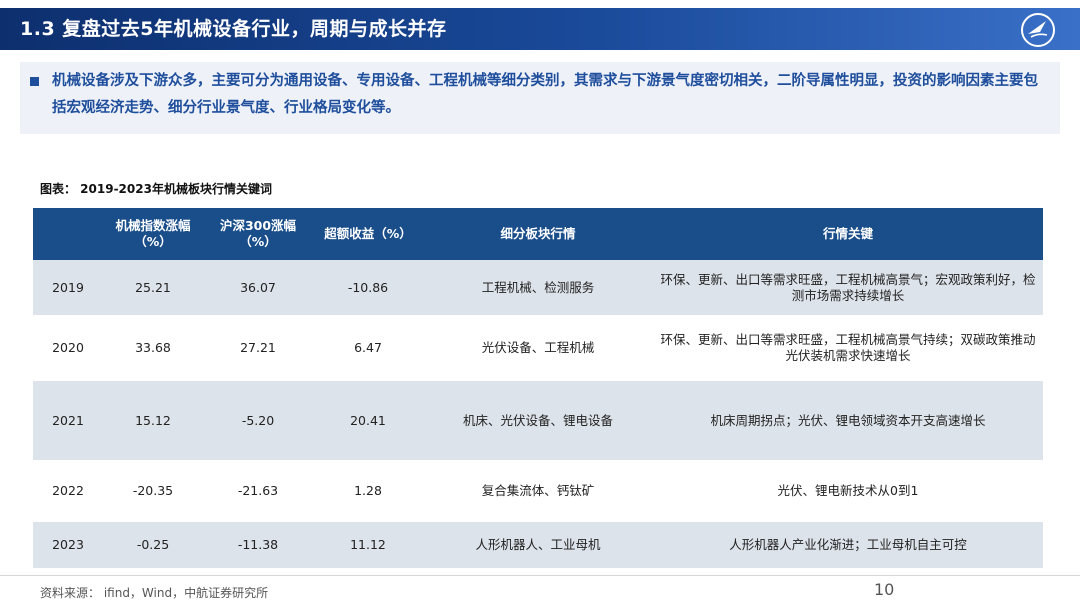  Describe the element at coordinates (258, 544) in the screenshot. I see `csi300-cell: -11.38` at that location.